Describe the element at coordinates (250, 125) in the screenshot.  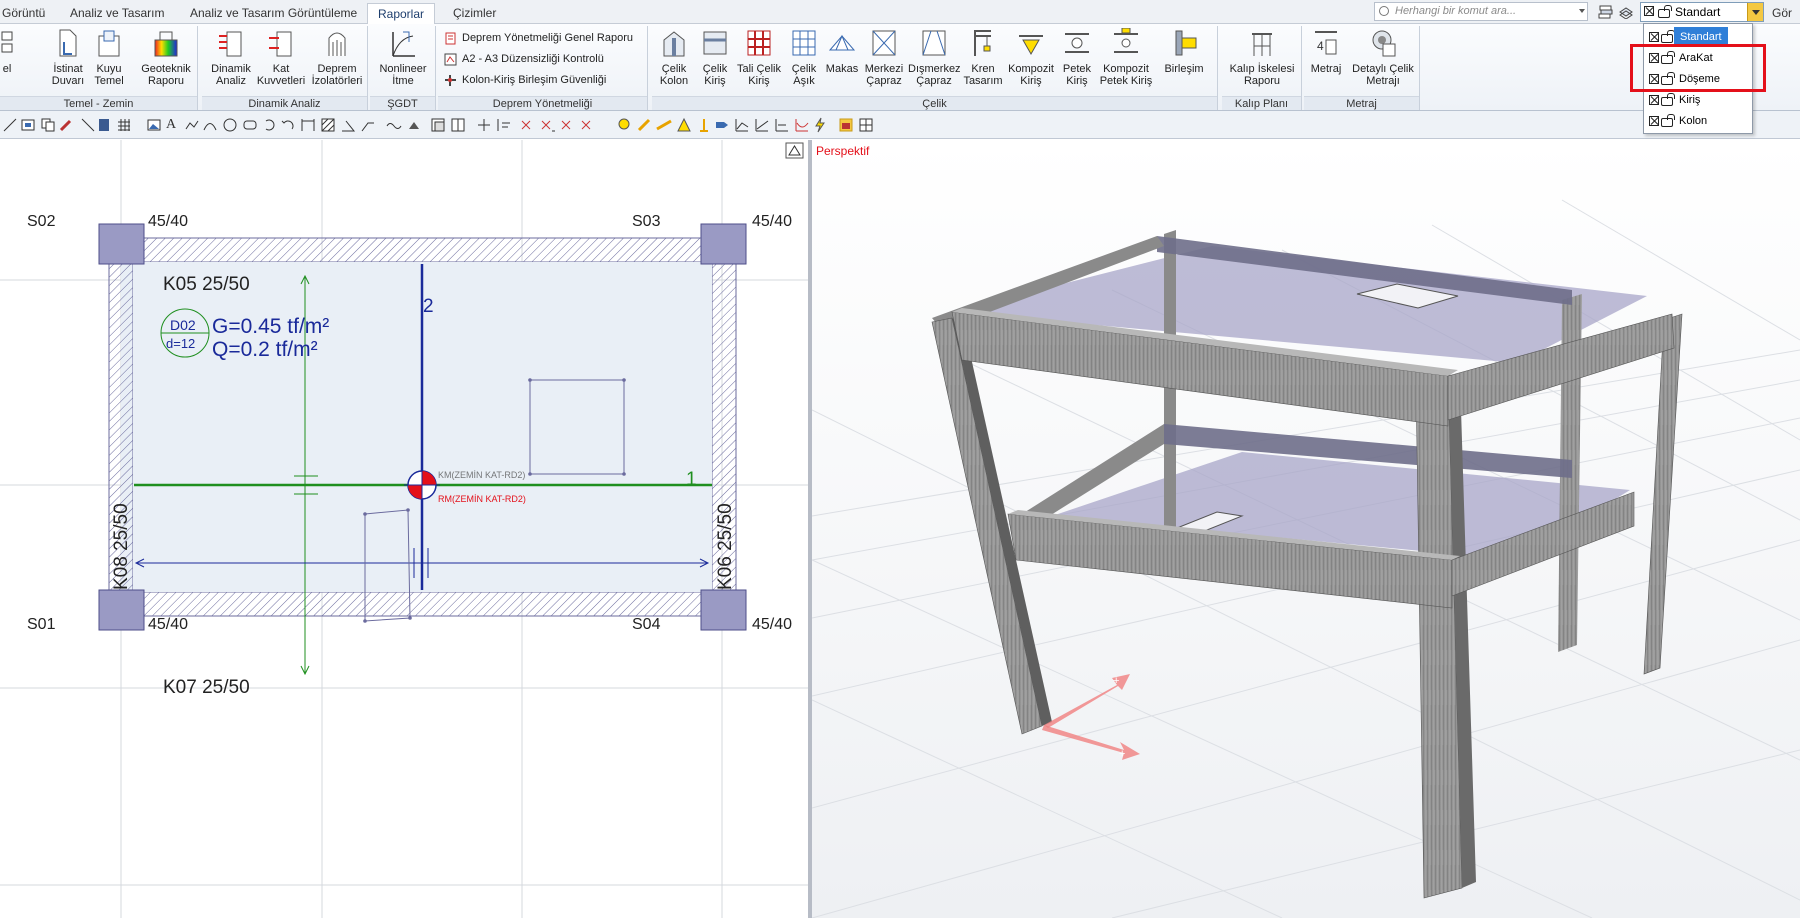
I see `cloud-icon` at that location.